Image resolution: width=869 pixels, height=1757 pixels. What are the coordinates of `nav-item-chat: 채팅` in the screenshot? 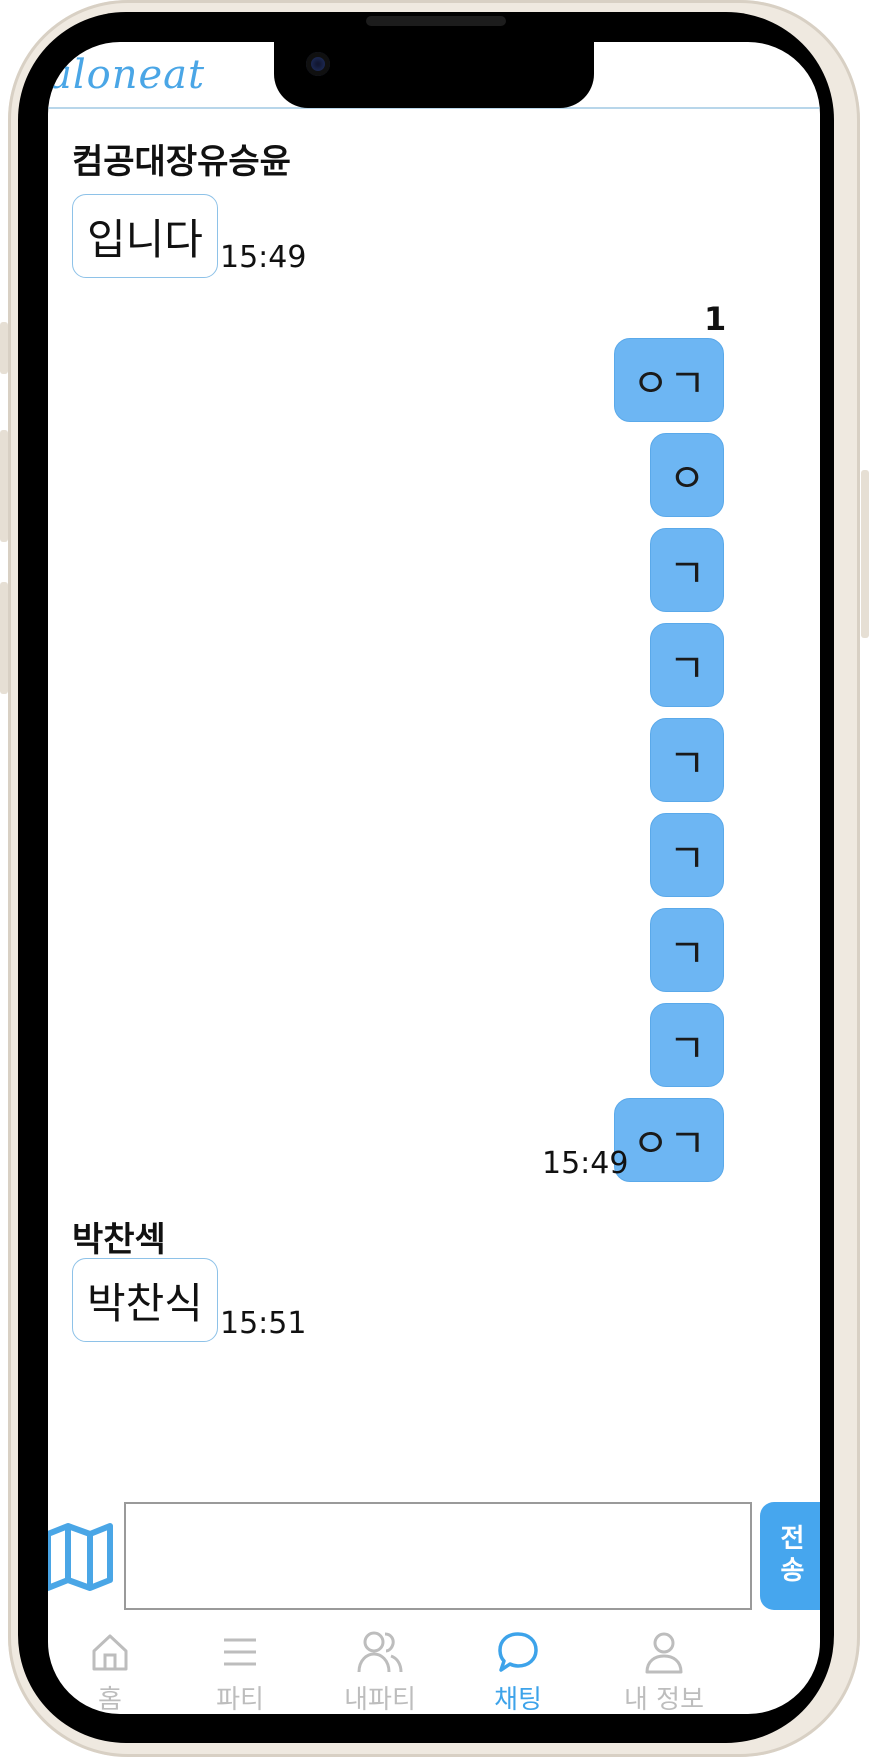 It's located at (518, 1670).